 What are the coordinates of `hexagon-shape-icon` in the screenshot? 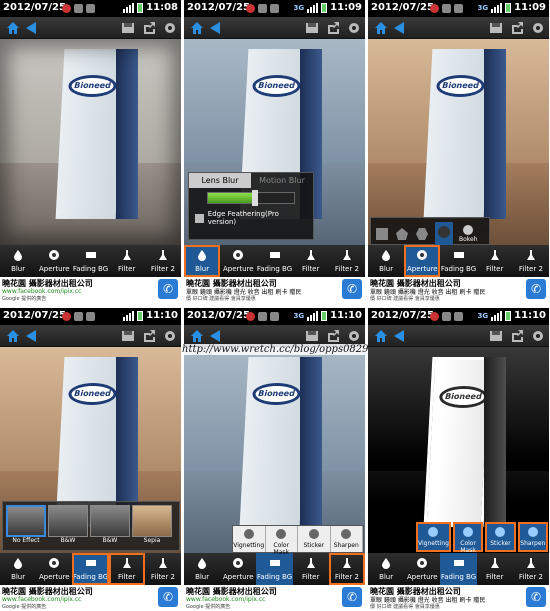 It's located at (422, 234).